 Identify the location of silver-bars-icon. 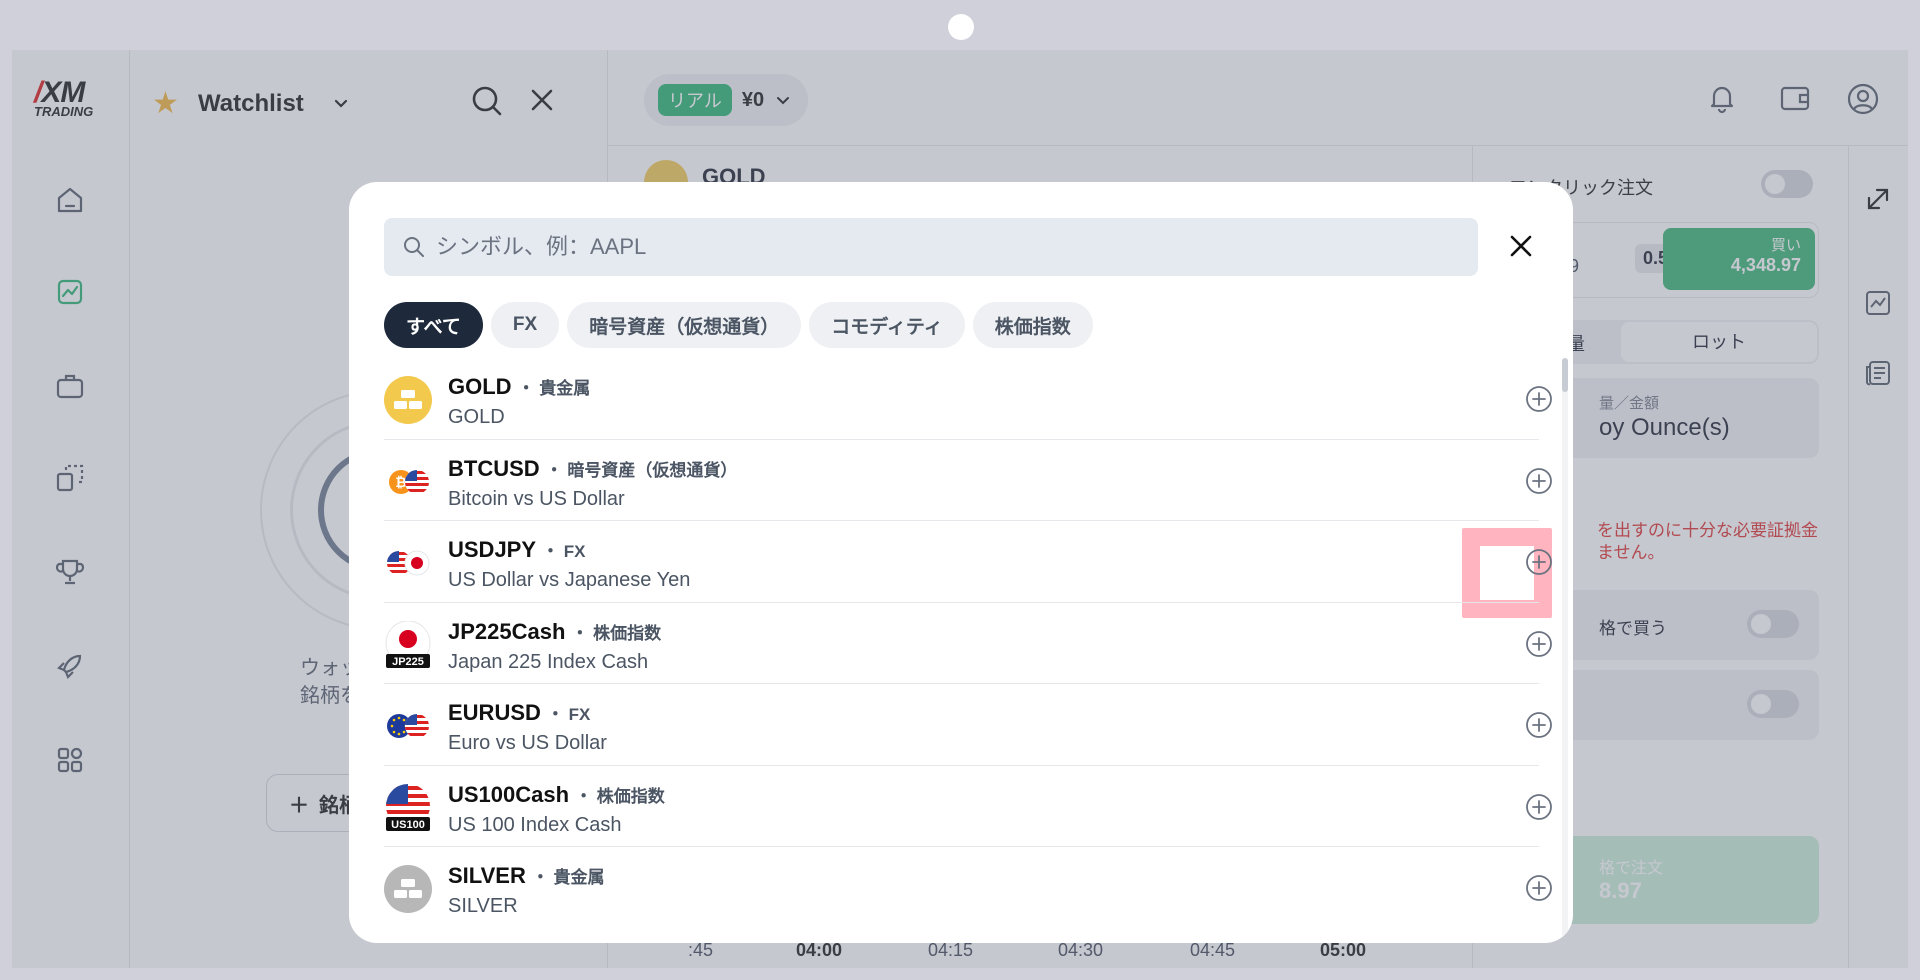
(408, 889).